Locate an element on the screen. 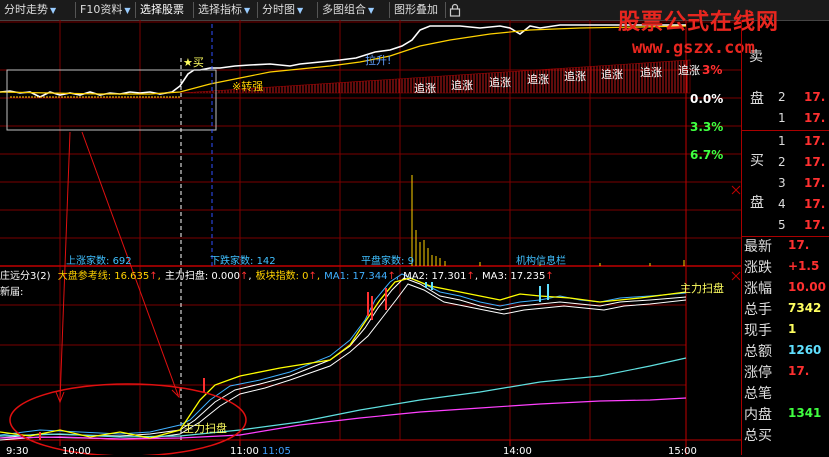  rise-signal: 拉升! is located at coordinates (378, 60).